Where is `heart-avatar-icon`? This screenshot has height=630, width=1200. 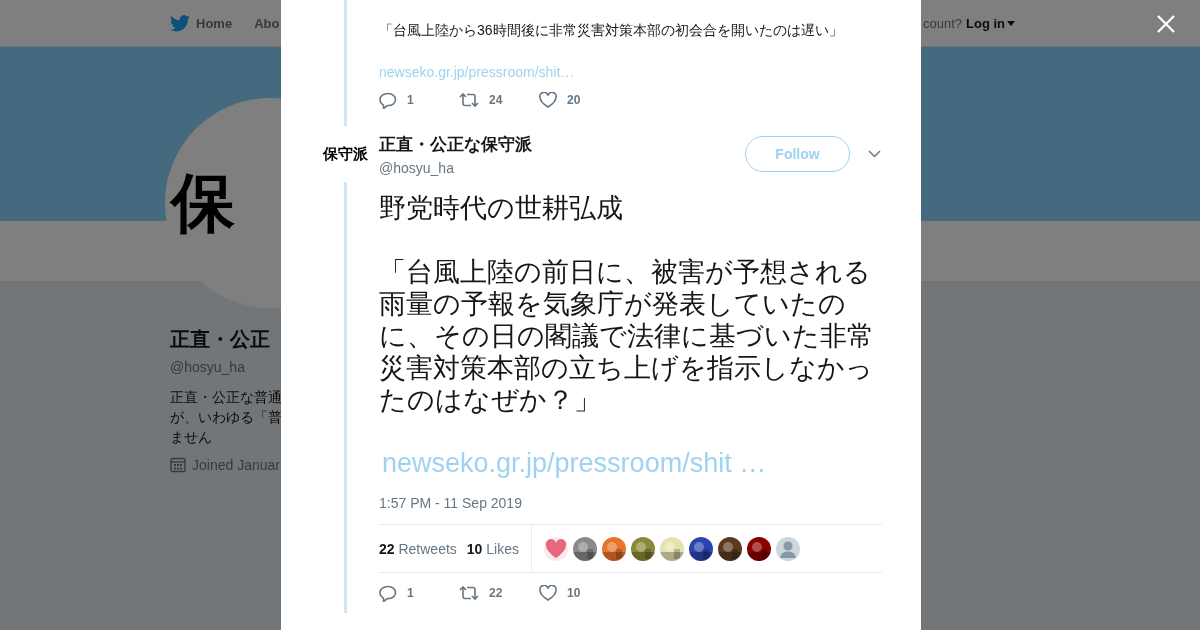
heart-avatar-icon is located at coordinates (556, 548).